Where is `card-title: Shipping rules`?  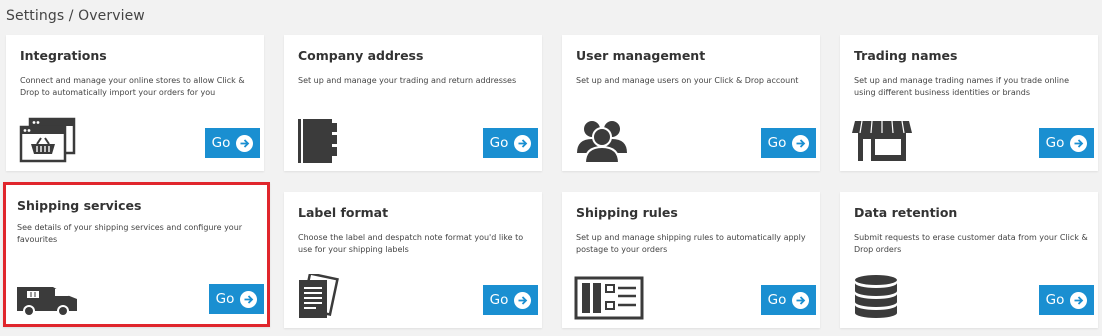
card-title: Shipping rules is located at coordinates (627, 212).